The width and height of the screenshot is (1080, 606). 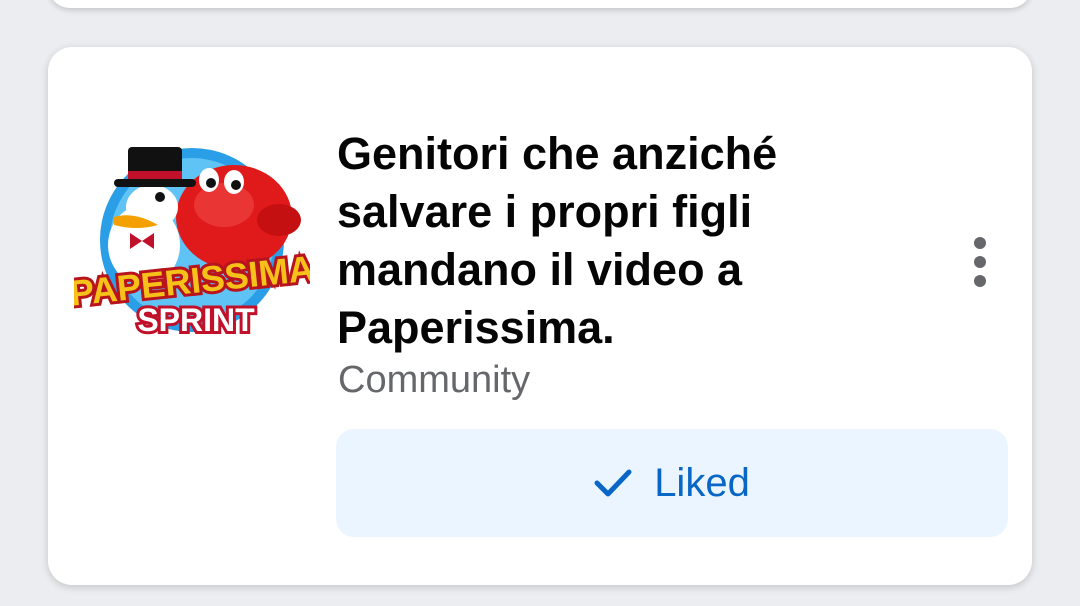 I want to click on liked-button: Liked, so click(x=672, y=483).